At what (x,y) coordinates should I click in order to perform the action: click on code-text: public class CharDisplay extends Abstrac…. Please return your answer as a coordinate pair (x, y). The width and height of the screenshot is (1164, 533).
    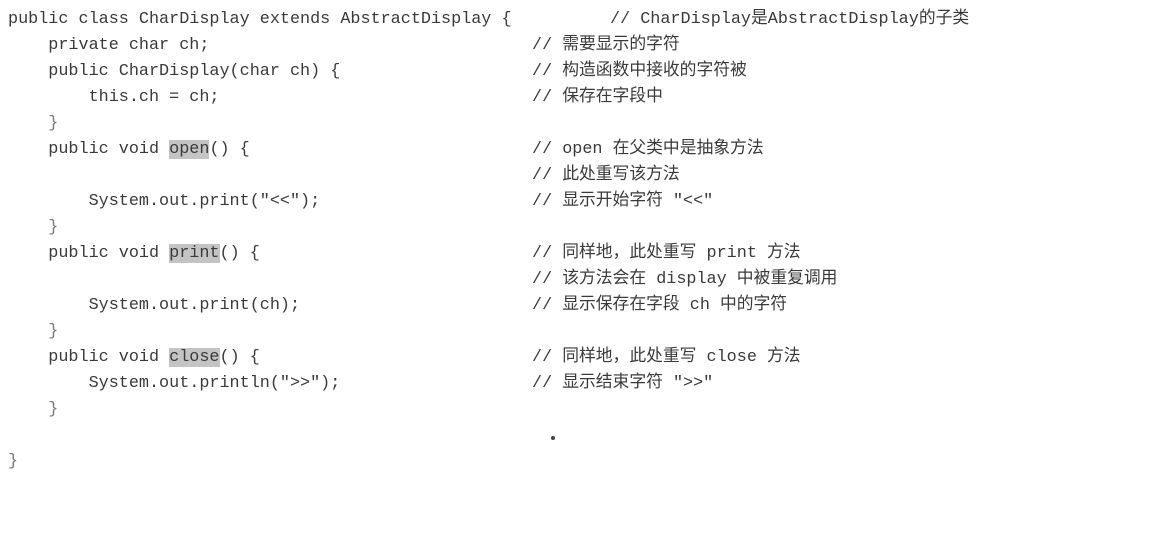
    Looking at the image, I should click on (270, 19).